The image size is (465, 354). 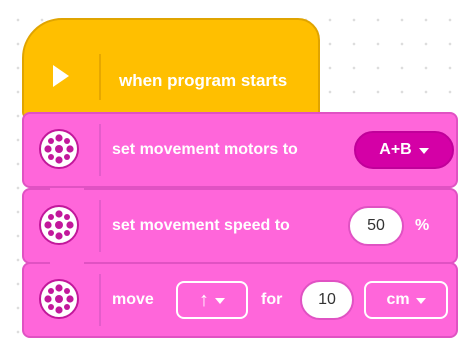 I want to click on unit-label: %, so click(x=422, y=225).